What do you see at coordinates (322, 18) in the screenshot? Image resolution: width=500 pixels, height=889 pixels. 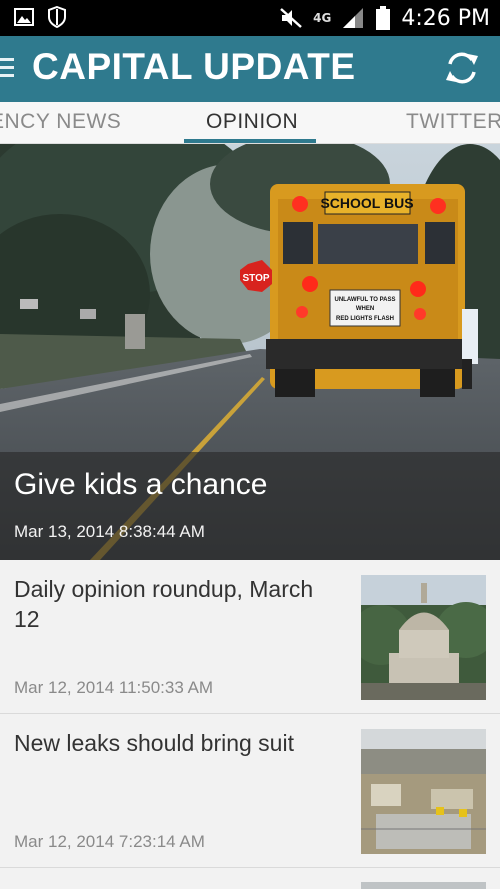 I see `network-type-label: 4G` at bounding box center [322, 18].